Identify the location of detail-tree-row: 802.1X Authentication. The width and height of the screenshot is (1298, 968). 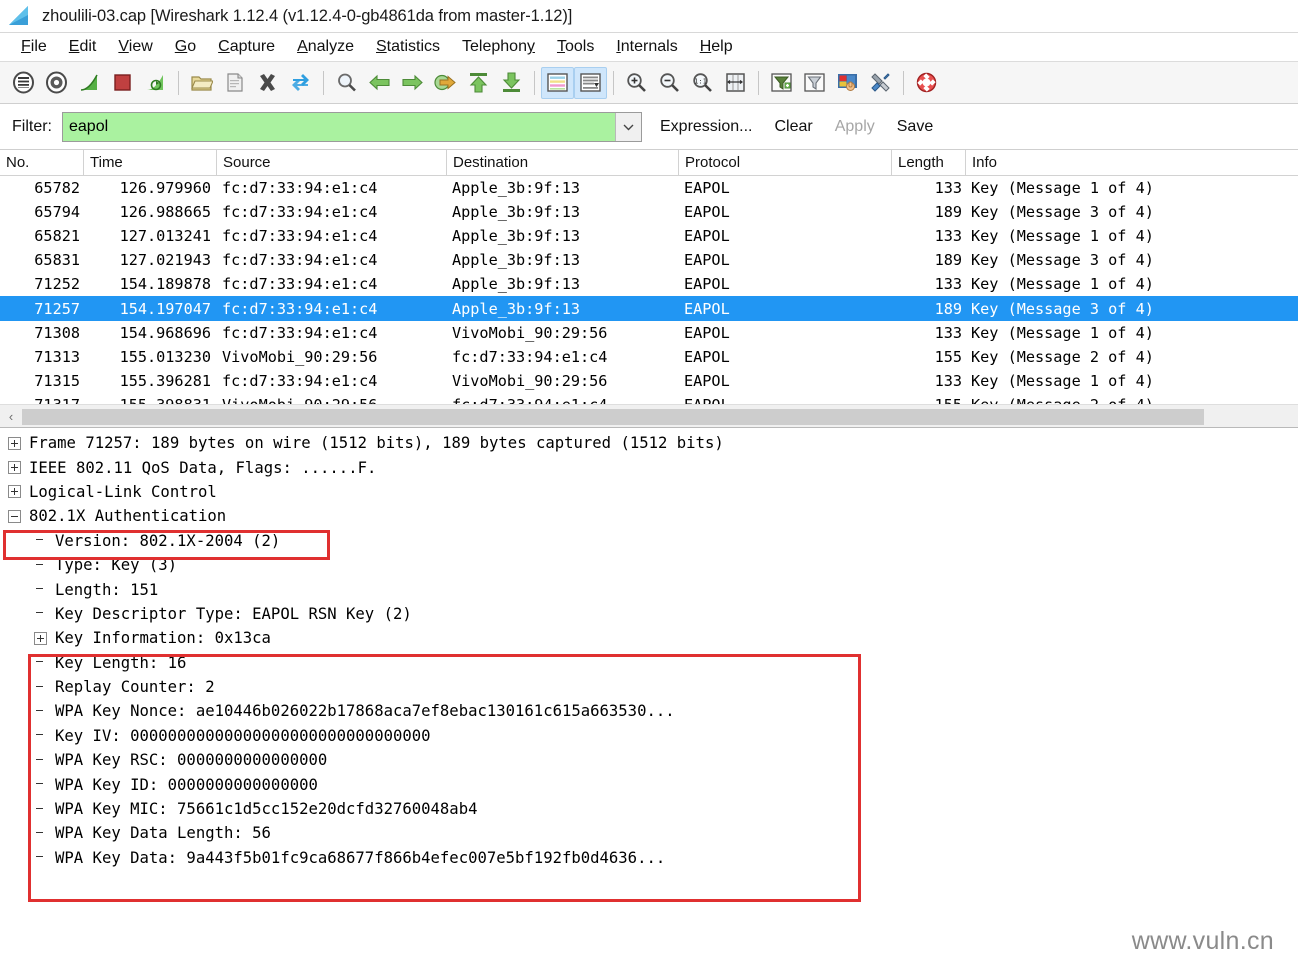
(649, 516).